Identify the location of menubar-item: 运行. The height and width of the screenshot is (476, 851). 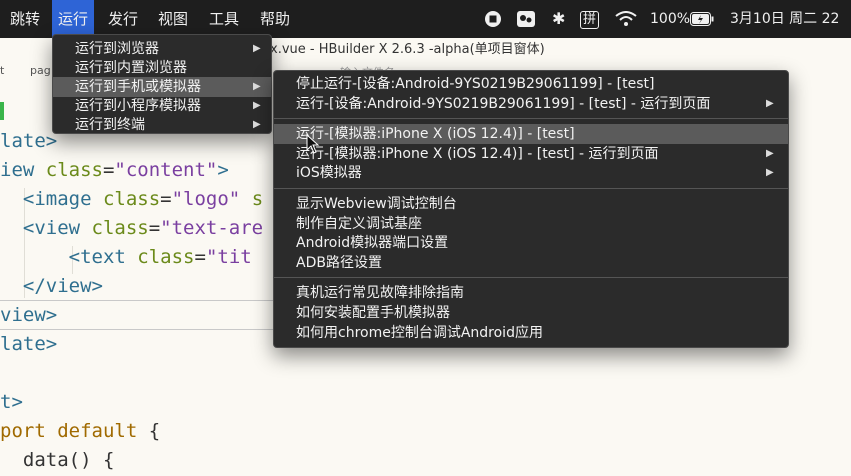
(73, 19).